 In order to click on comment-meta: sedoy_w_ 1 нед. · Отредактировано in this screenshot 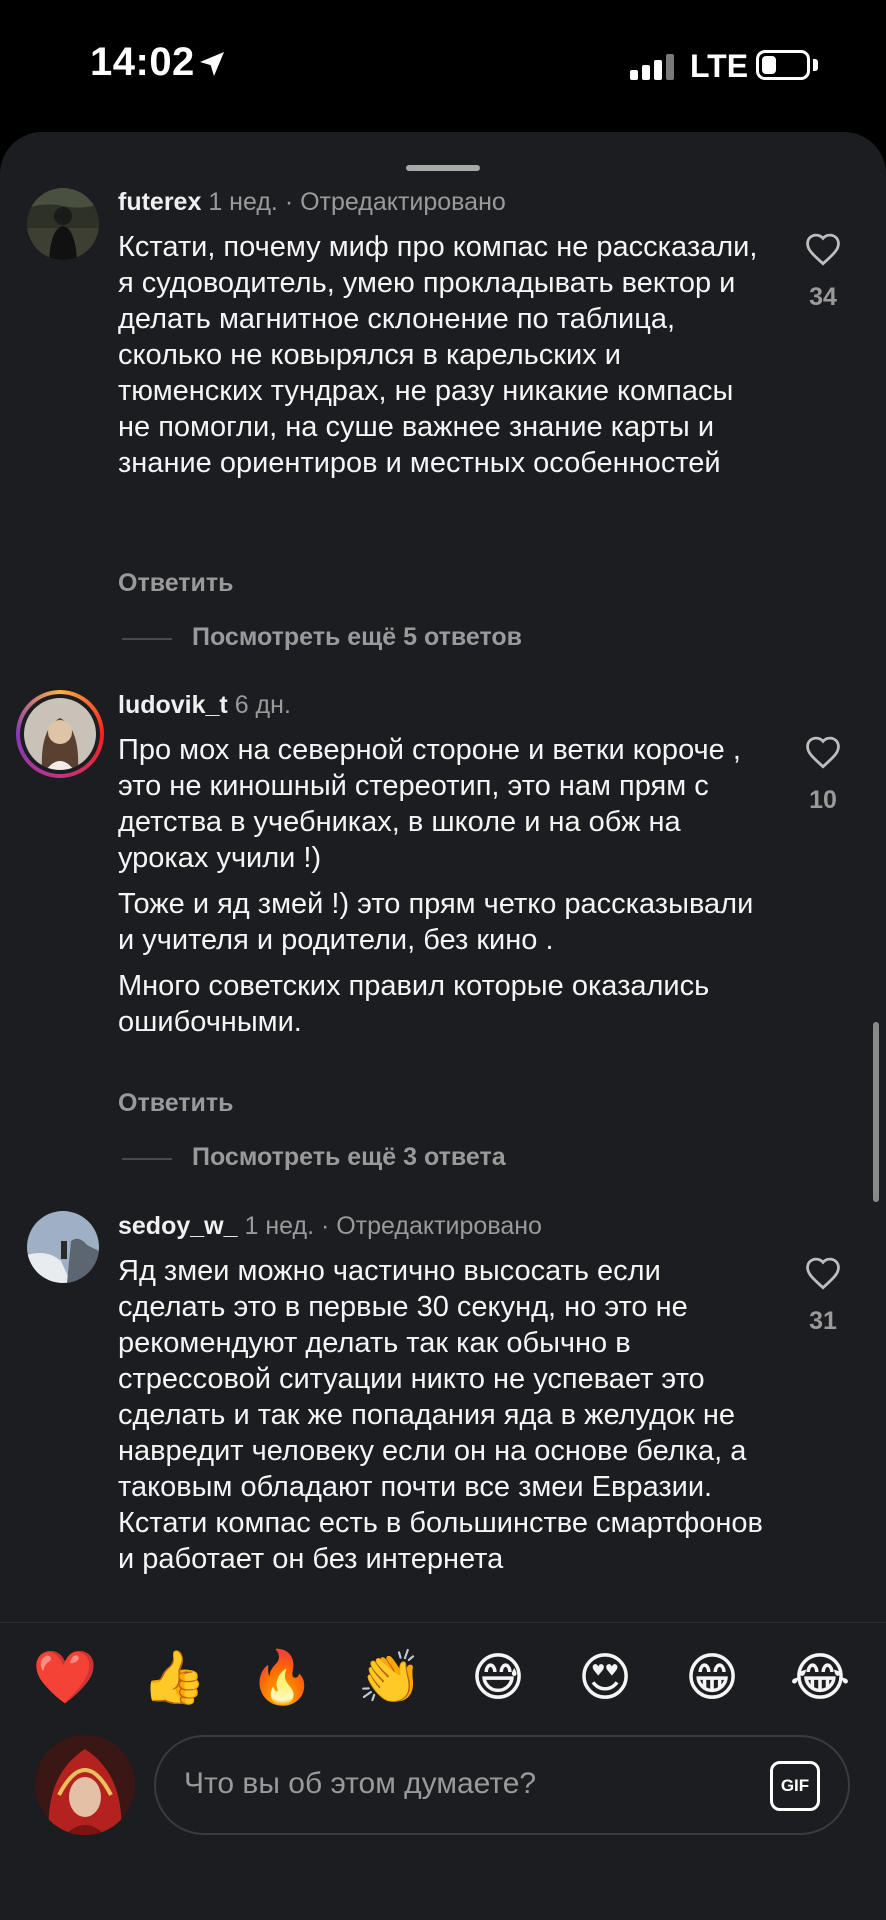, I will do `click(330, 1226)`.